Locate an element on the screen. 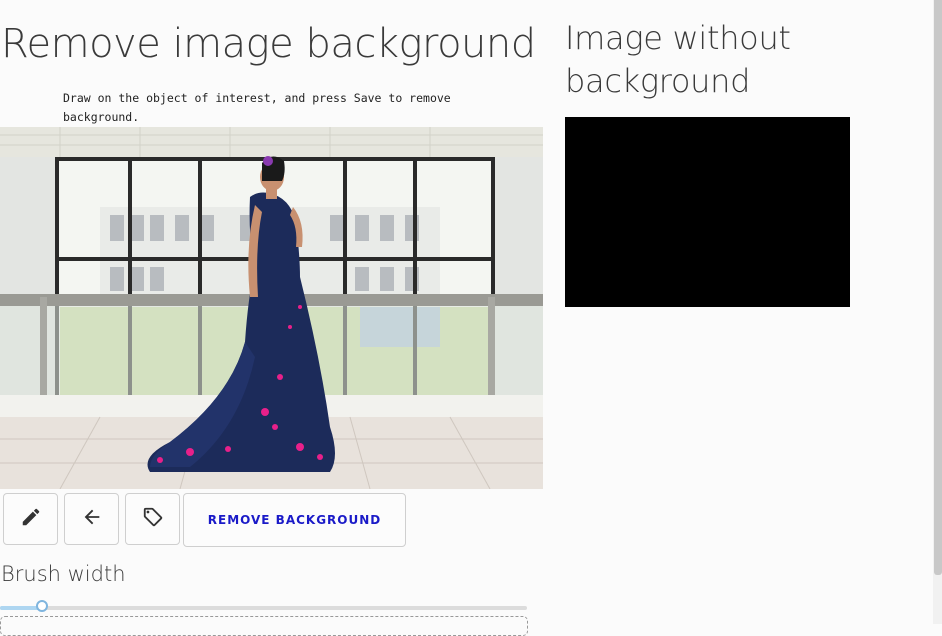 Image resolution: width=942 pixels, height=636 pixels. pencil-icon is located at coordinates (31, 519).